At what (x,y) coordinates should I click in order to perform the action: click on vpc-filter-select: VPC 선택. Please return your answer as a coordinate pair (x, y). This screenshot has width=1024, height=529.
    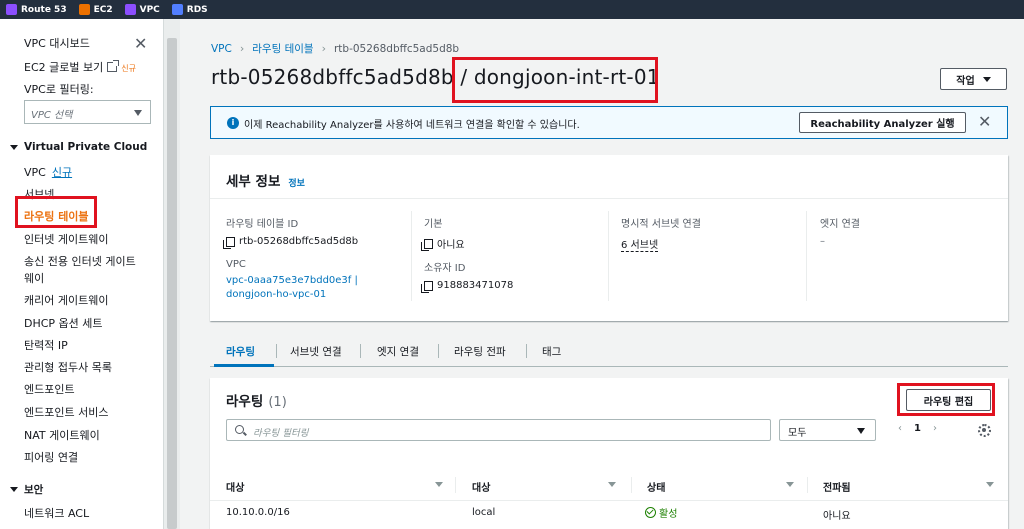
    Looking at the image, I should click on (87, 112).